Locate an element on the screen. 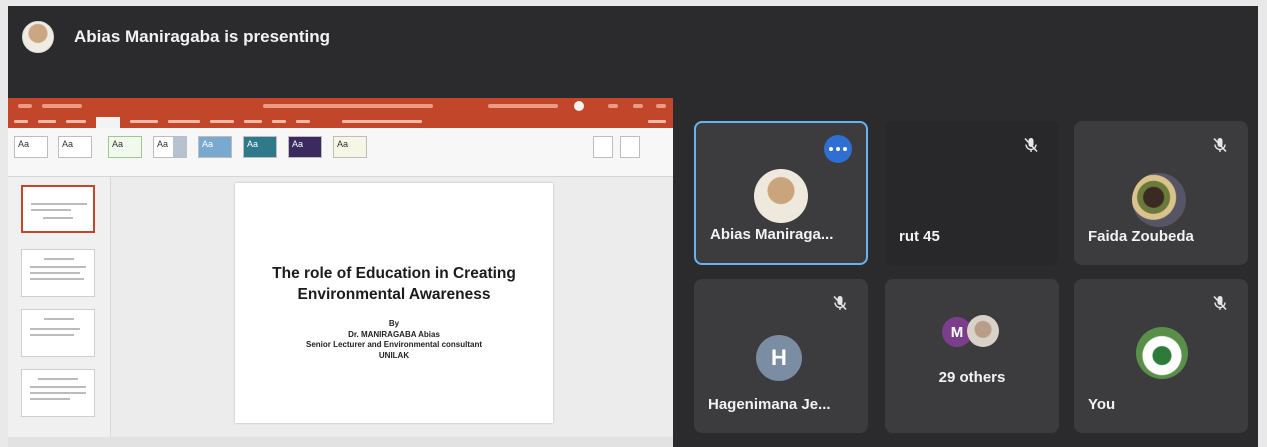 The height and width of the screenshot is (447, 1267). participant-tile-rut: rut 45 is located at coordinates (972, 193).